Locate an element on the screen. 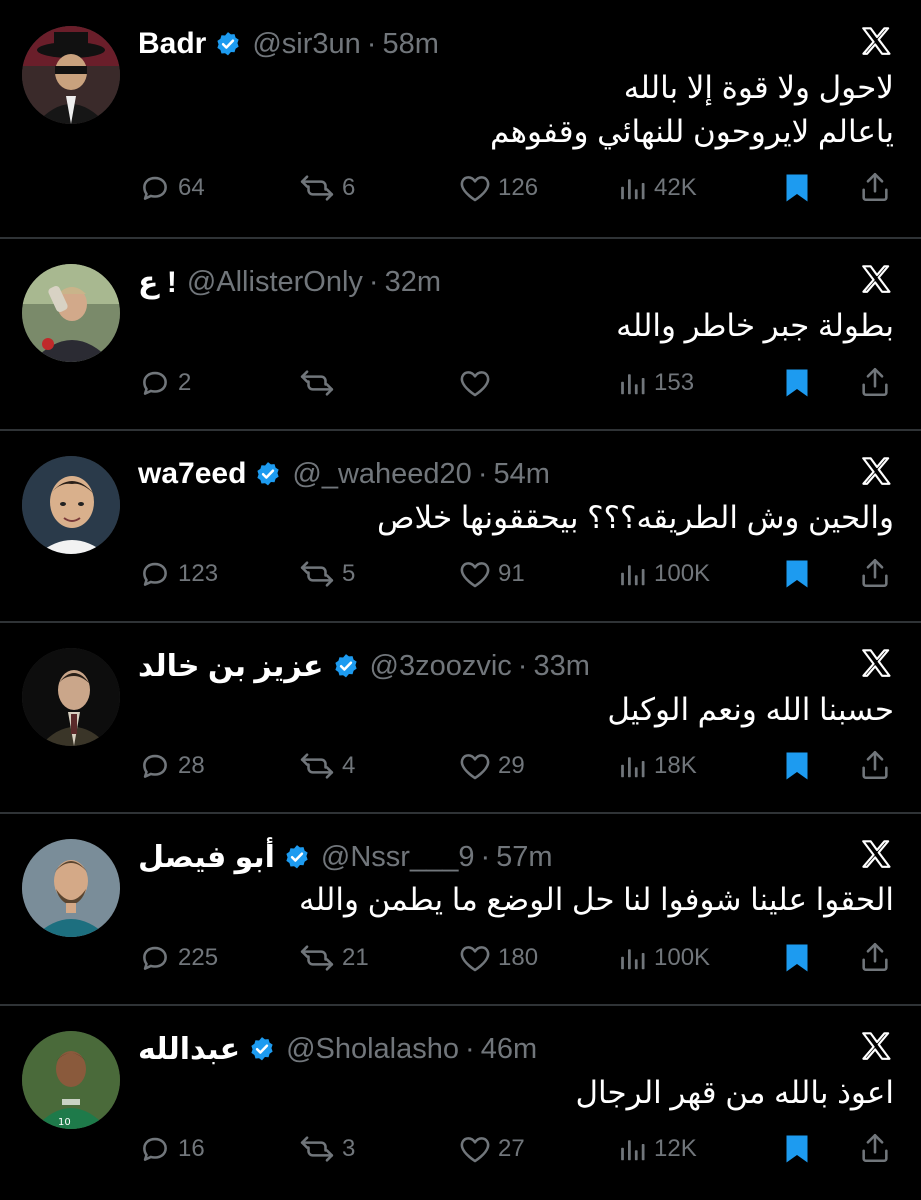 This screenshot has height=1200, width=921. views-button: 18K is located at coordinates (657, 766).